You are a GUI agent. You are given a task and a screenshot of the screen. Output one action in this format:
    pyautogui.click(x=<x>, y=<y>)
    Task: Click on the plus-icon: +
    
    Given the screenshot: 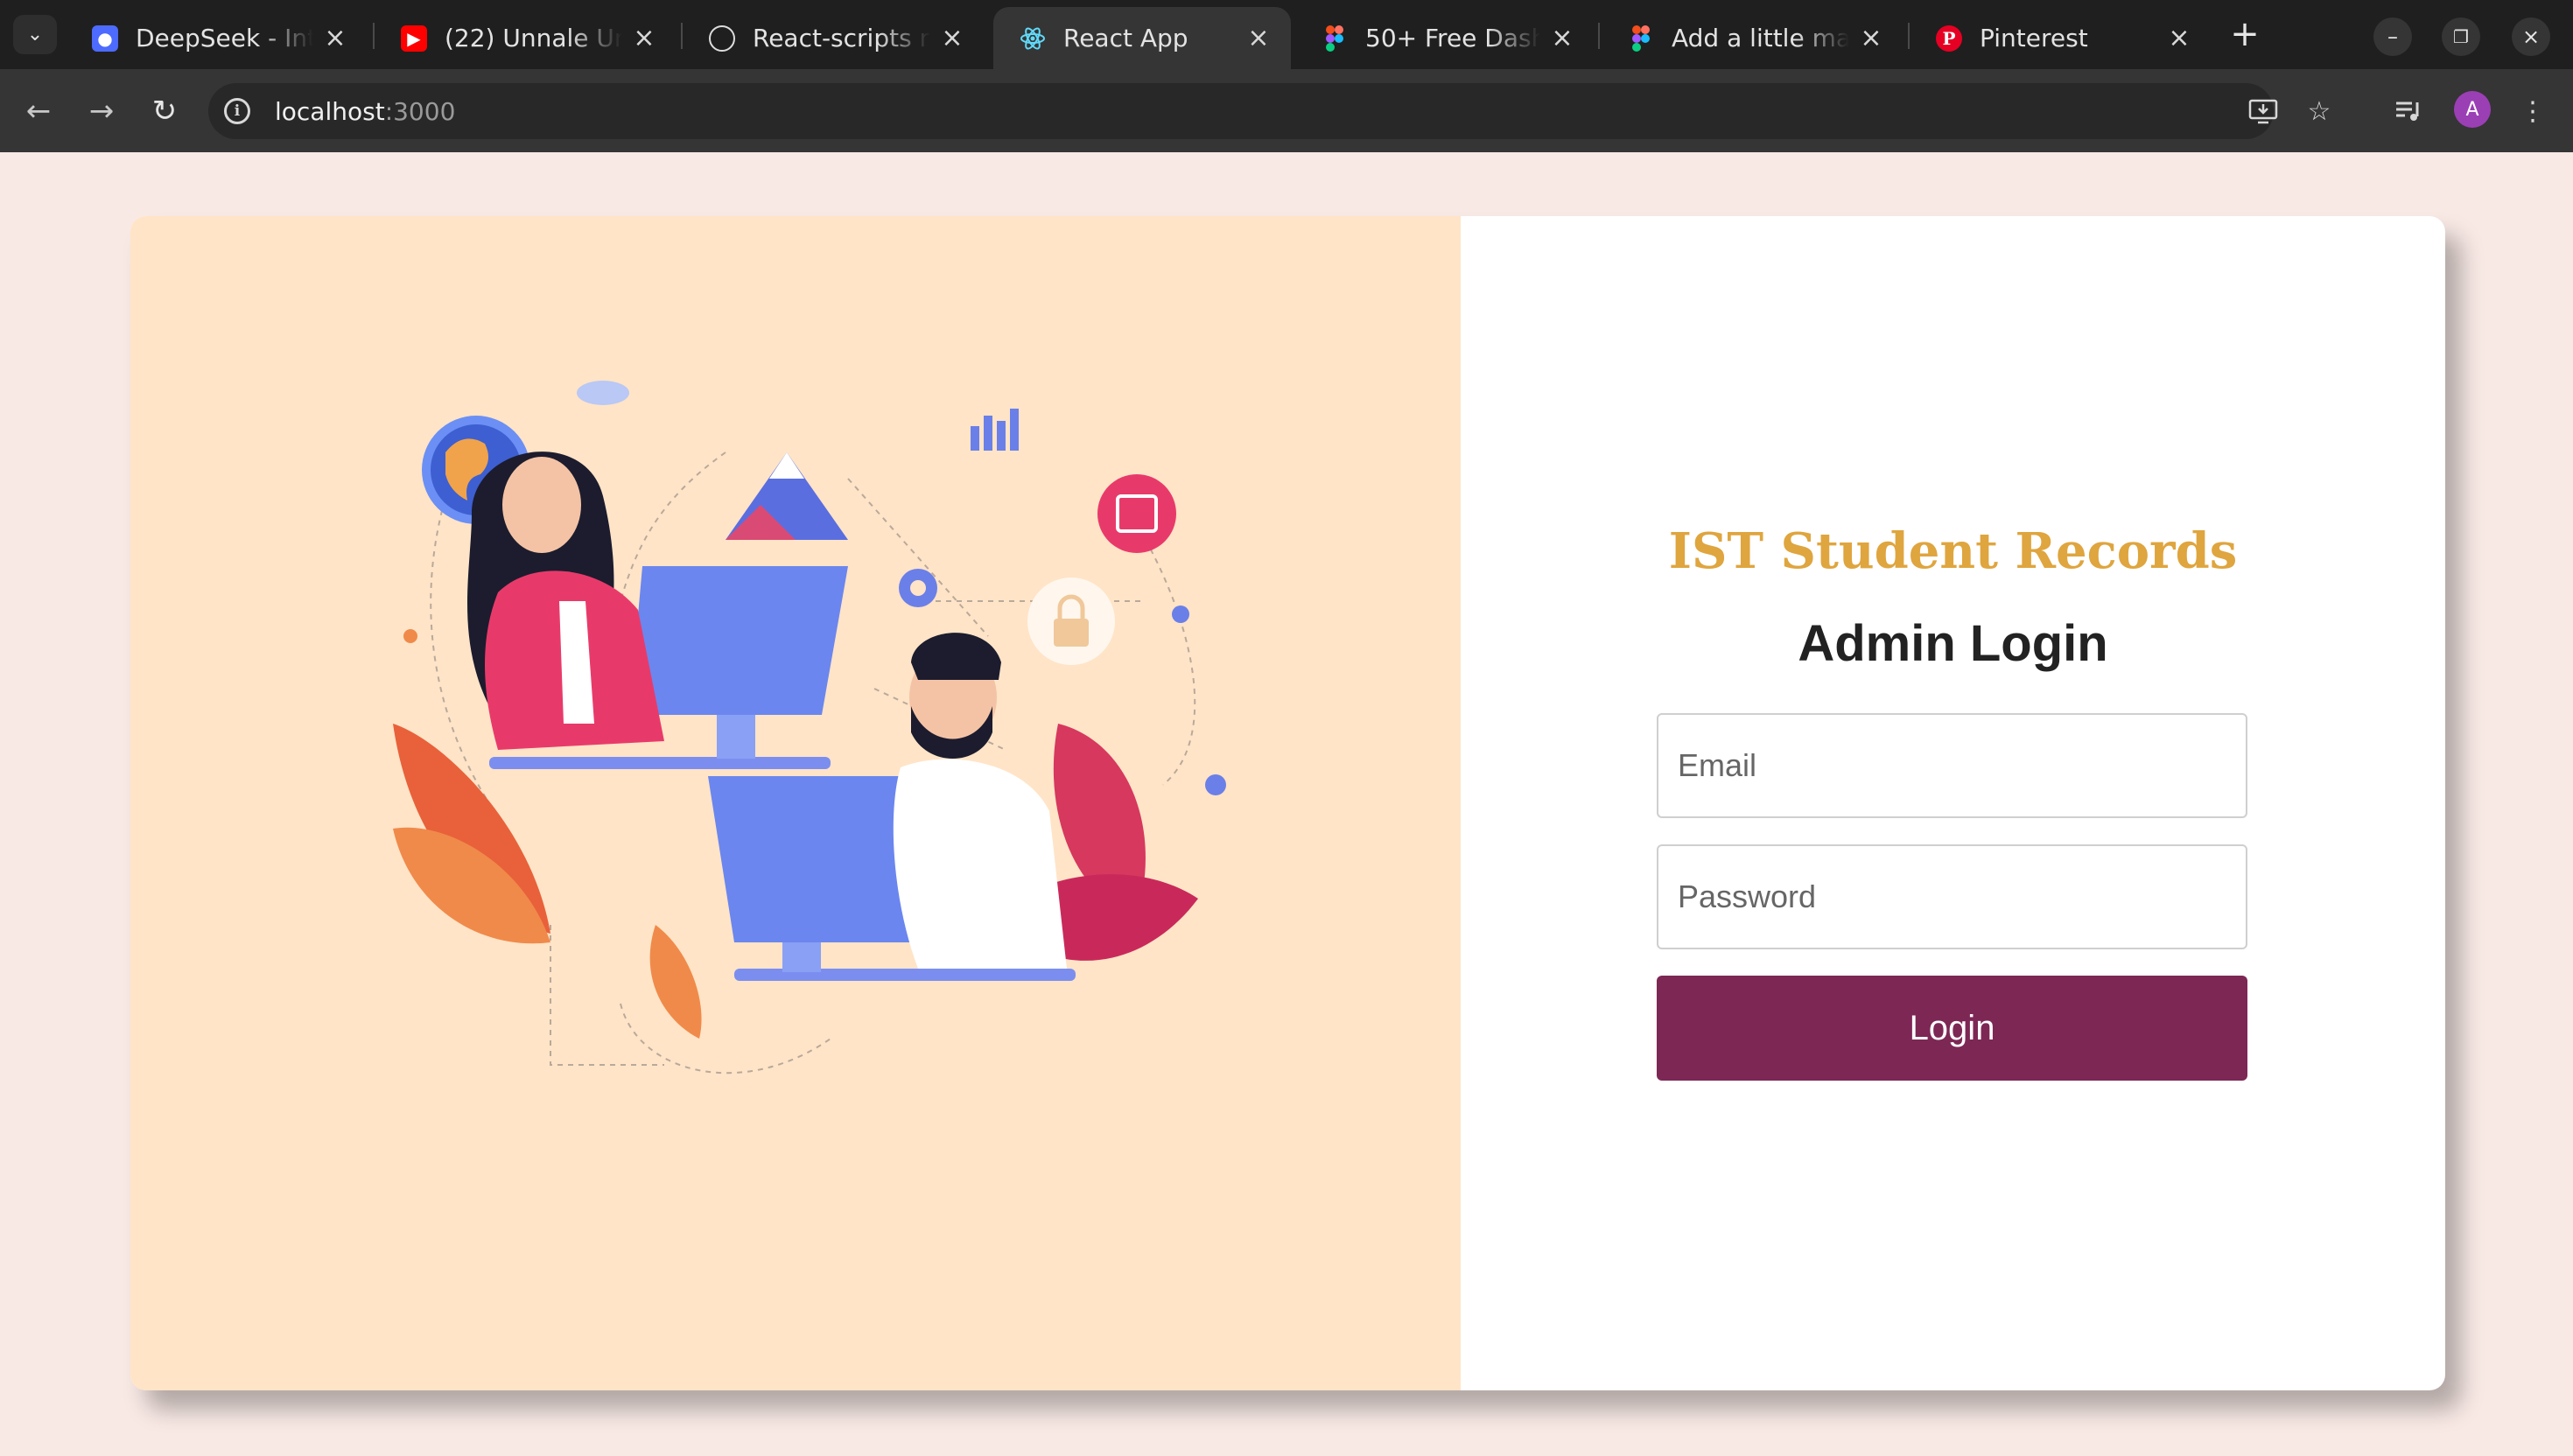 What is the action you would take?
    pyautogui.click(x=2245, y=34)
    